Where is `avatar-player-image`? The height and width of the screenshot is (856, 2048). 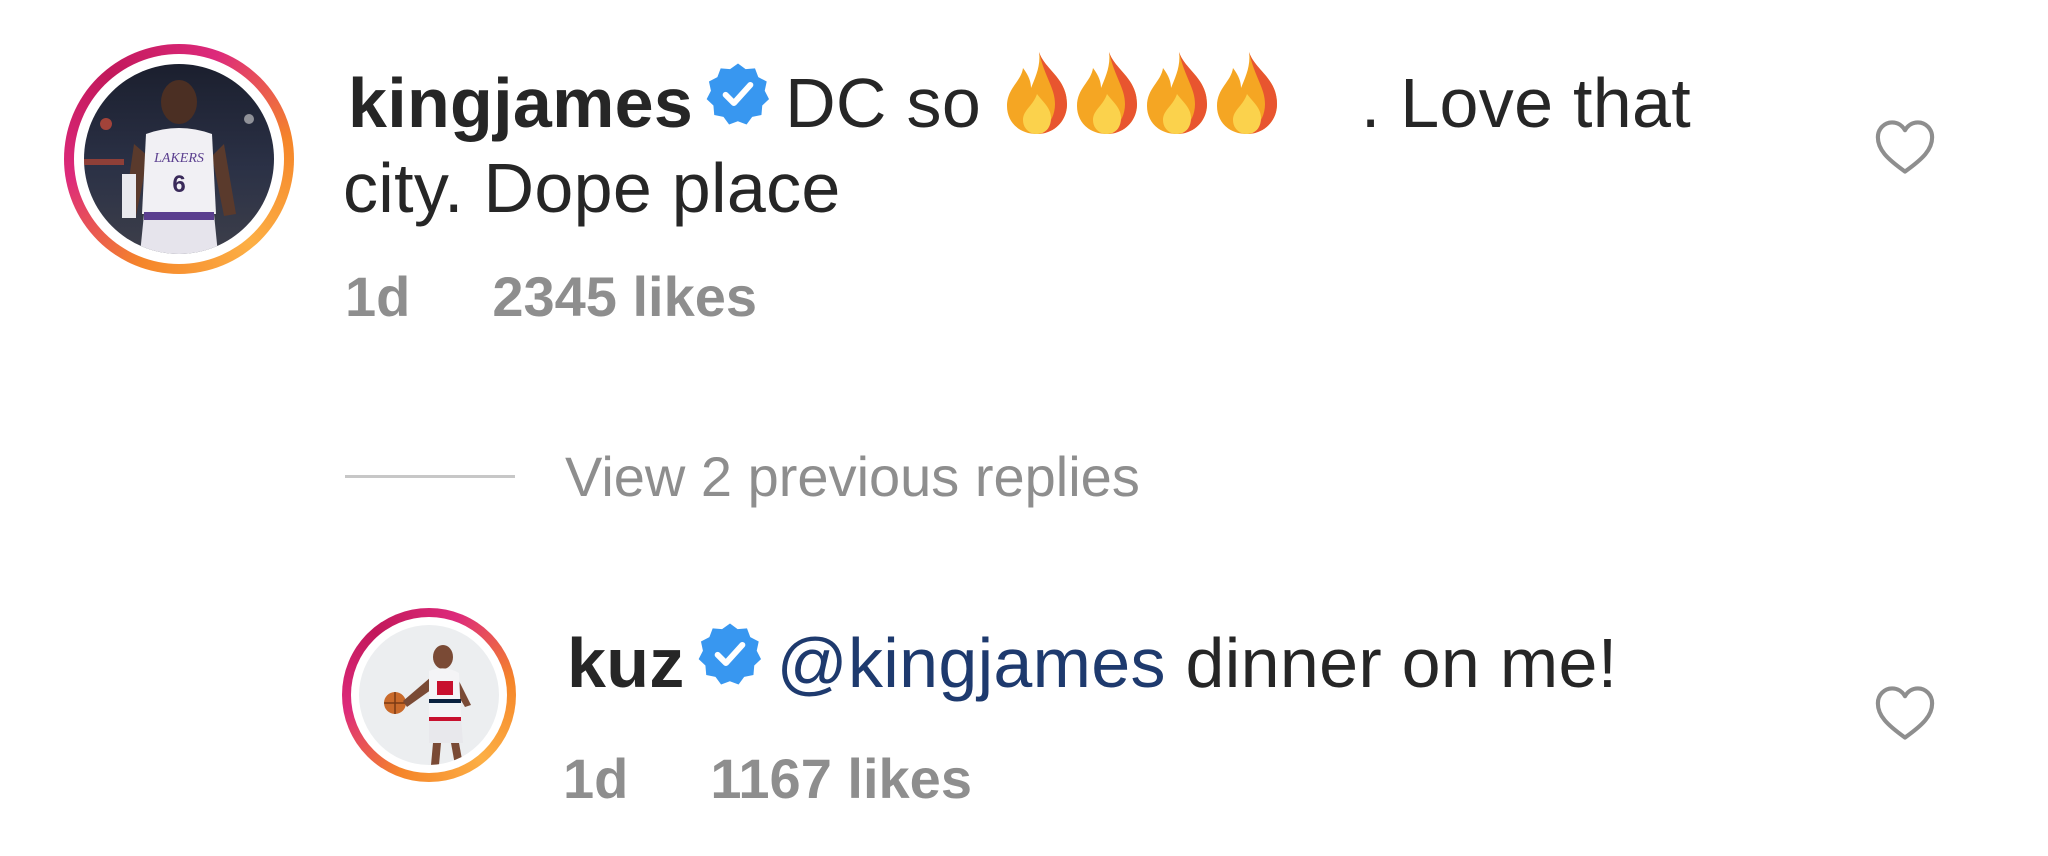 avatar-player-image is located at coordinates (429, 695).